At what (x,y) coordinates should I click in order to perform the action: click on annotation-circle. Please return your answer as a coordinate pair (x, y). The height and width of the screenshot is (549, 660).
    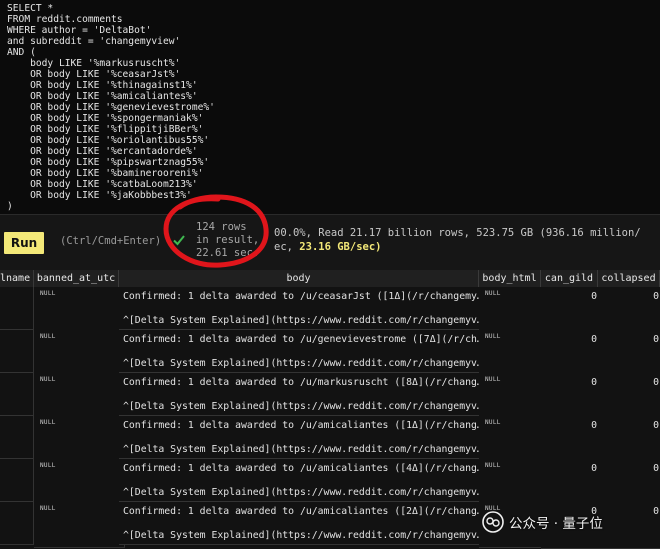
    Looking at the image, I should click on (216, 231).